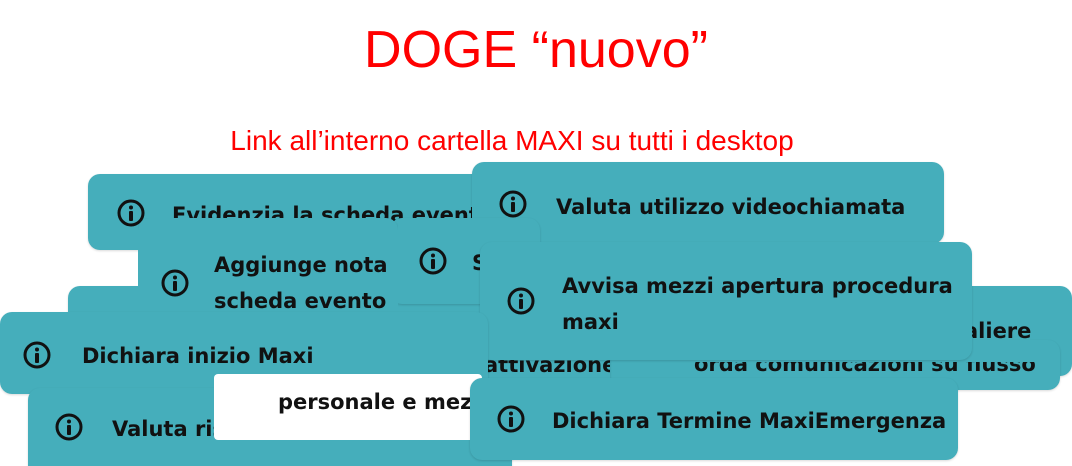  I want to click on card-valuta-videochiamata-label: Valuta utilizzo videochiamata, so click(731, 207).